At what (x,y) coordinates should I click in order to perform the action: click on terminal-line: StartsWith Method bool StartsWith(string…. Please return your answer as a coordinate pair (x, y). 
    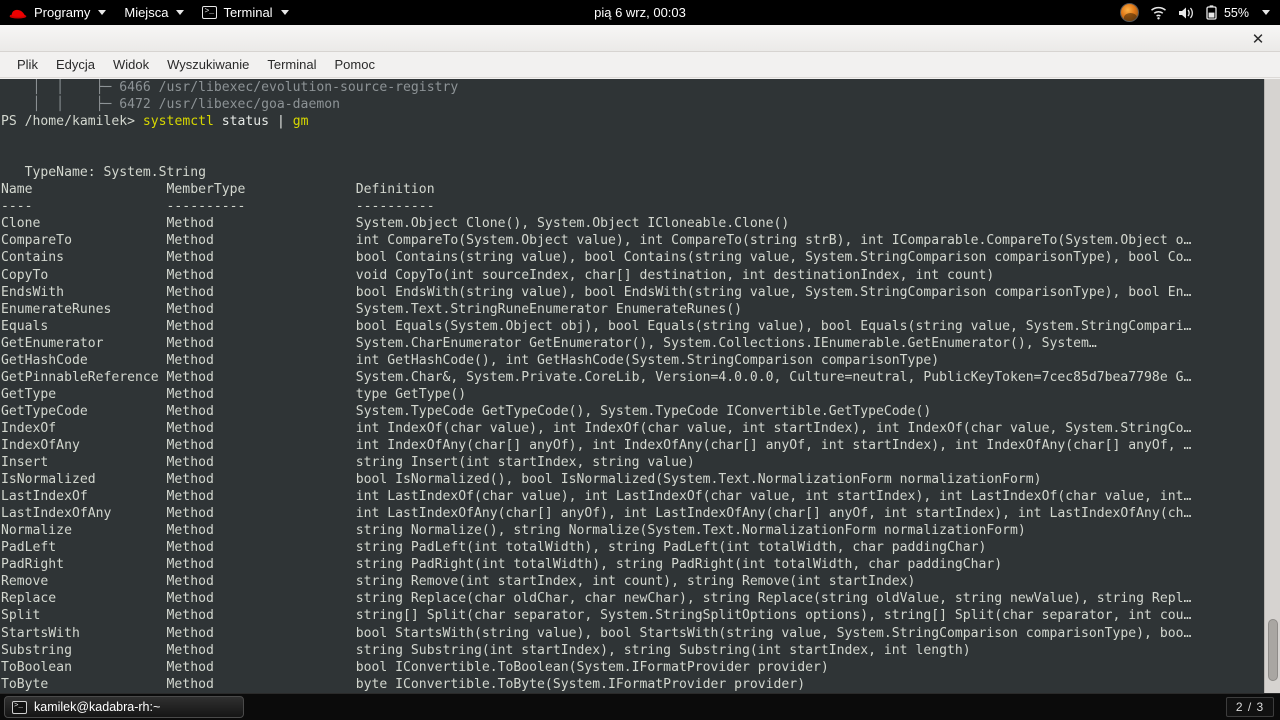
    Looking at the image, I should click on (596, 633).